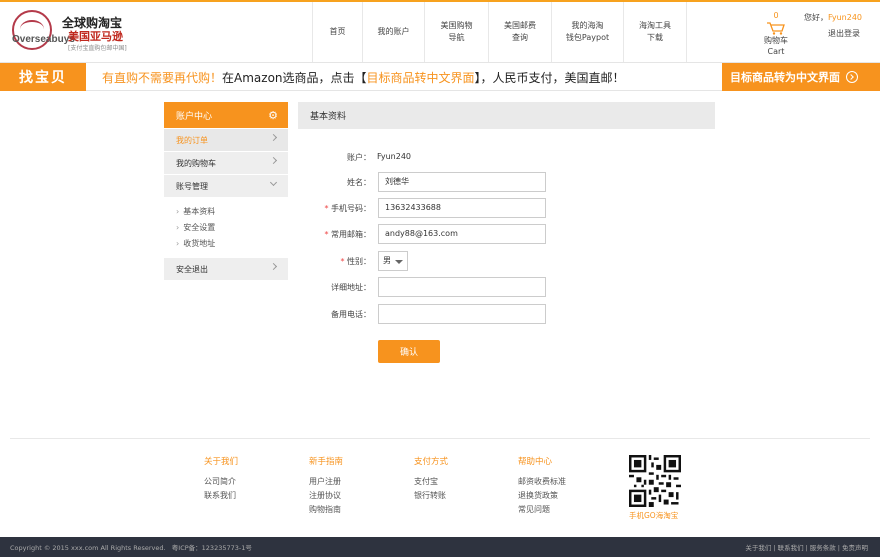 The height and width of the screenshot is (557, 880). What do you see at coordinates (431, 462) in the screenshot?
I see `footer-col-title: 支付方式` at bounding box center [431, 462].